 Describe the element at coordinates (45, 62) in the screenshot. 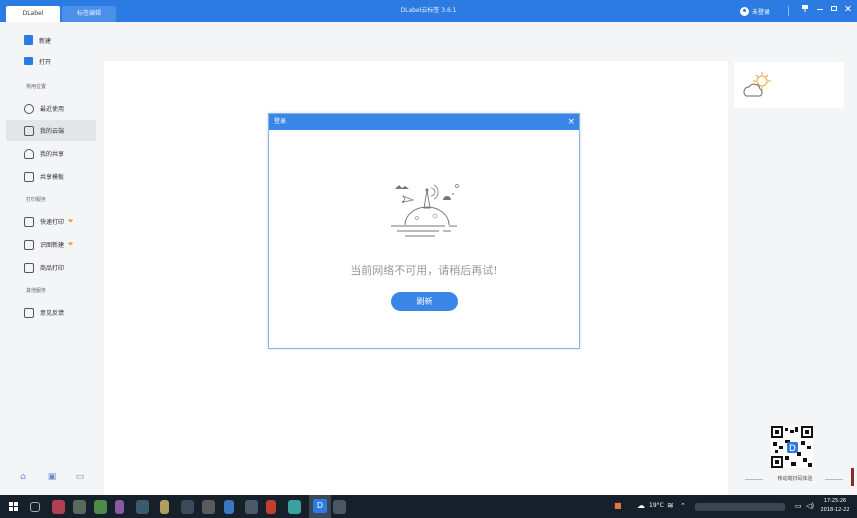

I see `open-label: 打开` at that location.